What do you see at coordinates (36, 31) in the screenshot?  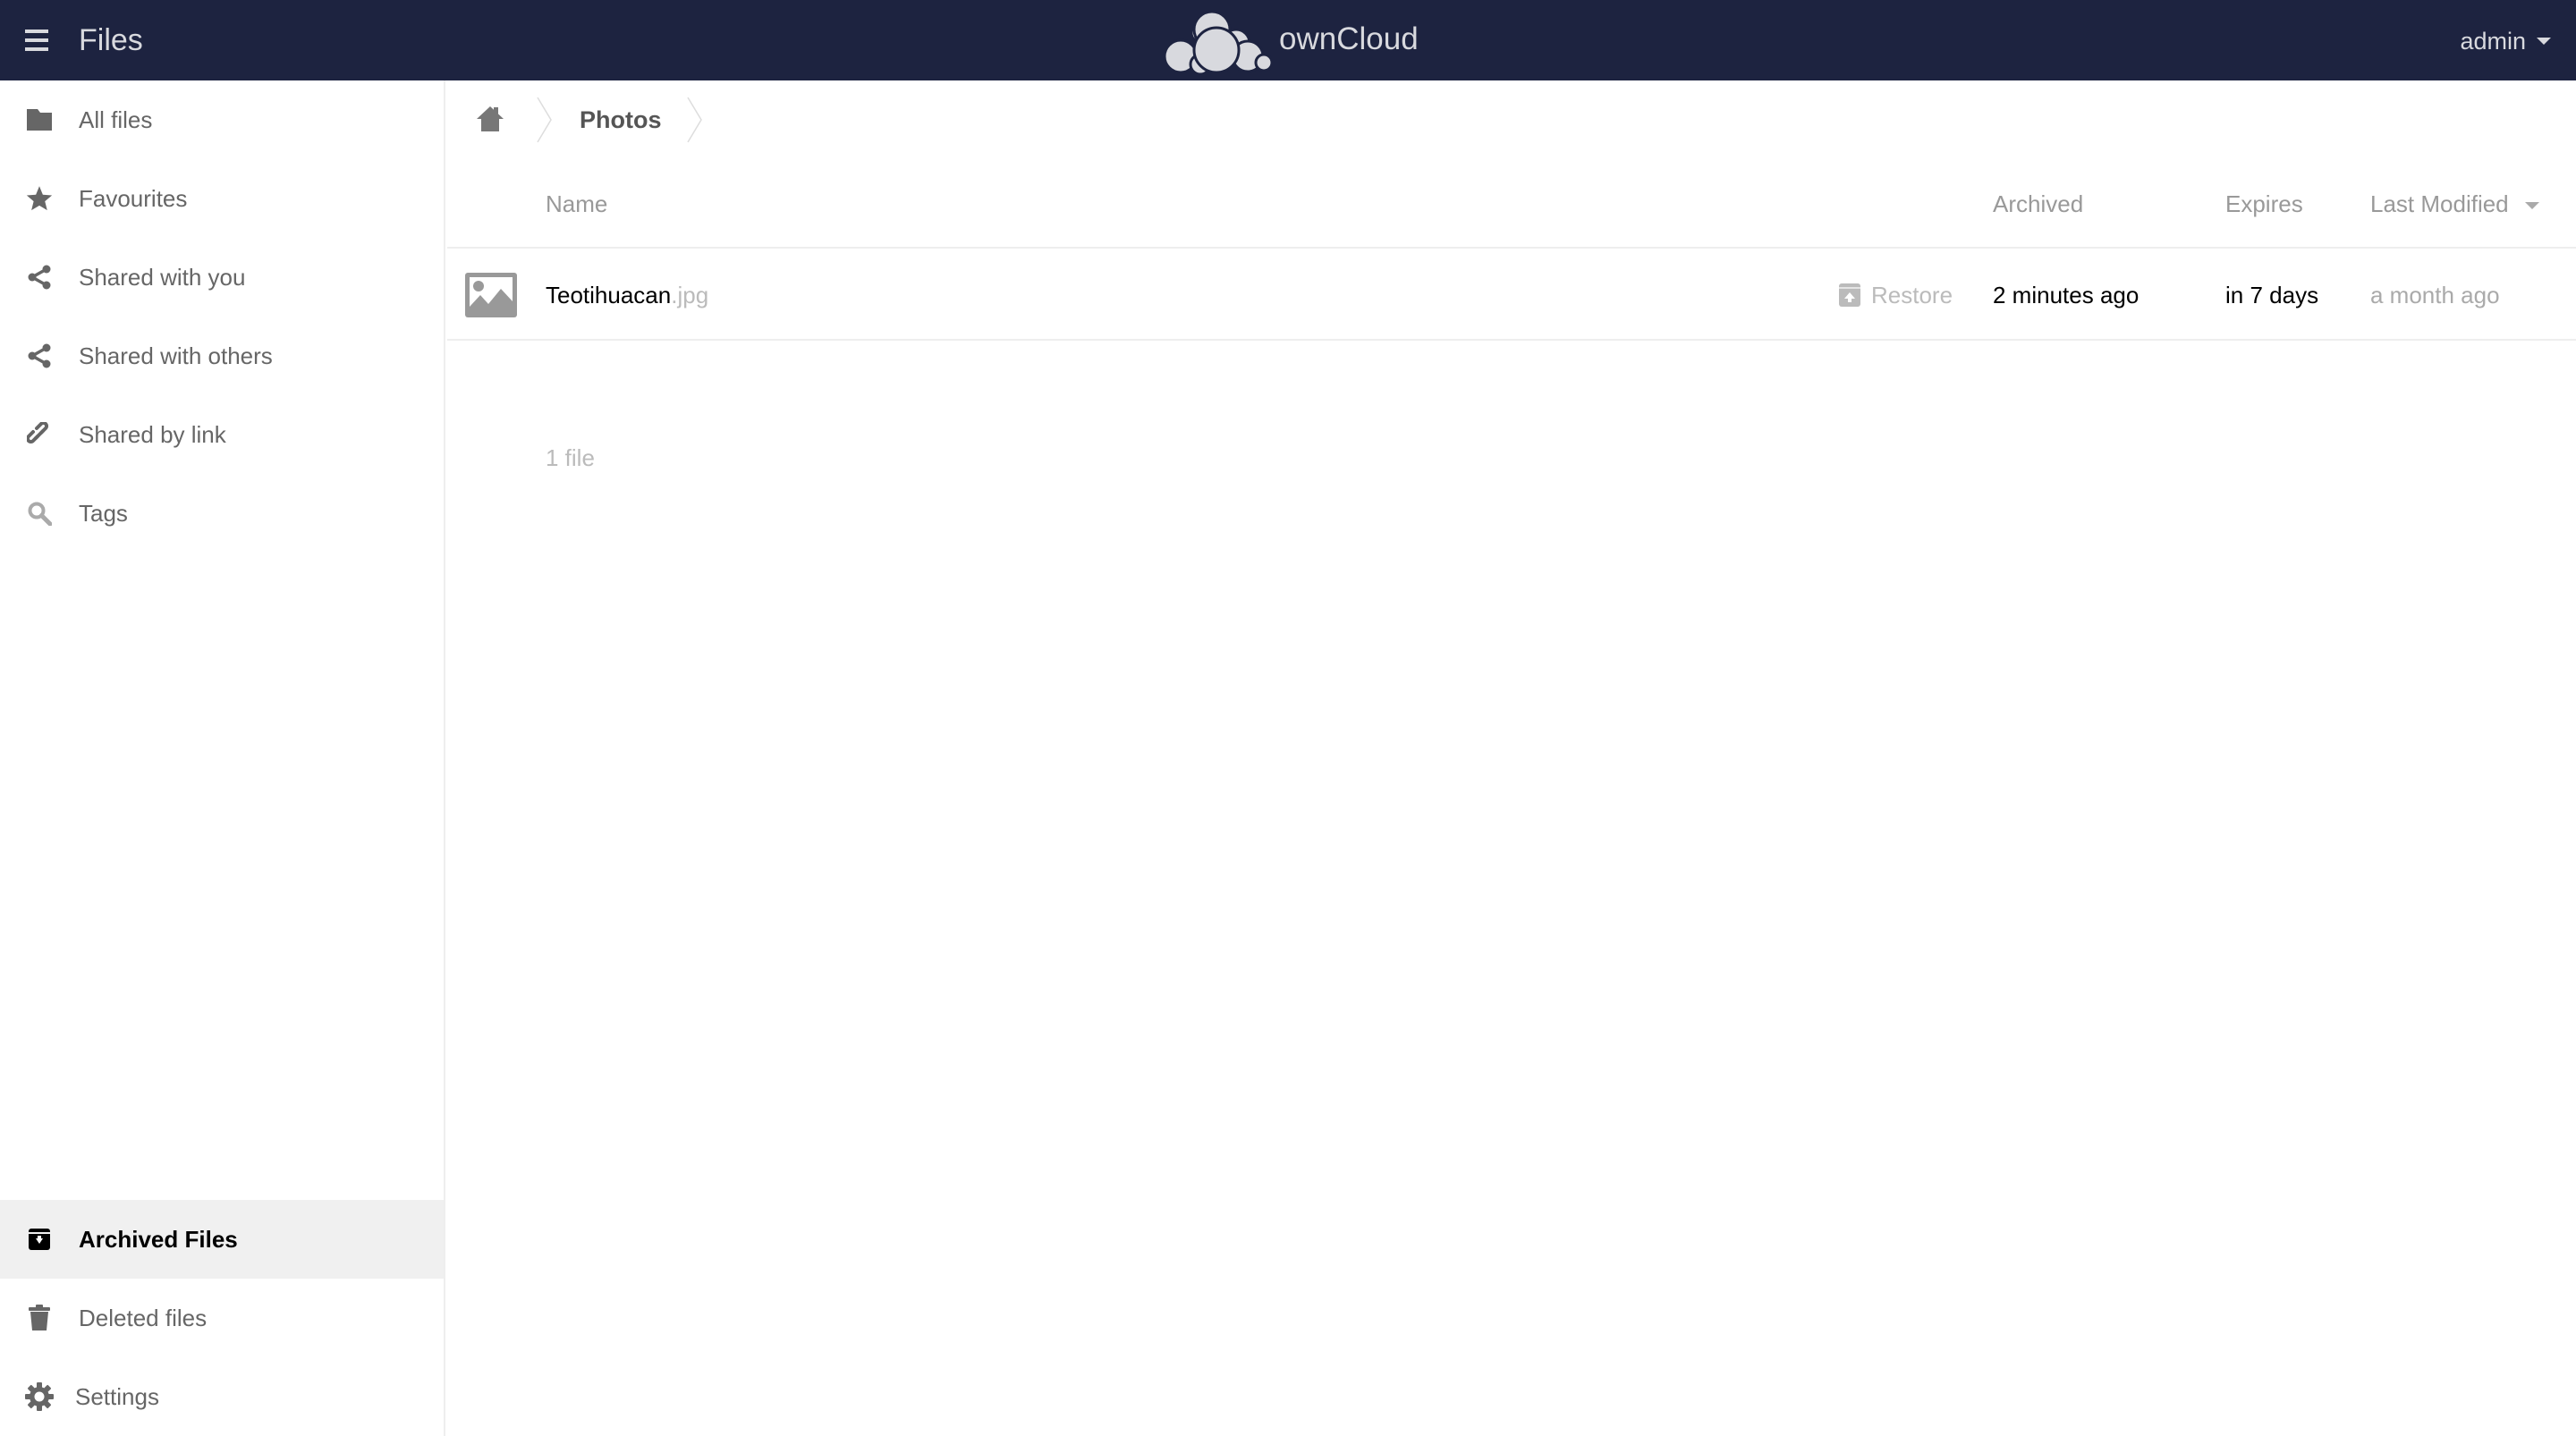 I see `hamburger-icon` at bounding box center [36, 31].